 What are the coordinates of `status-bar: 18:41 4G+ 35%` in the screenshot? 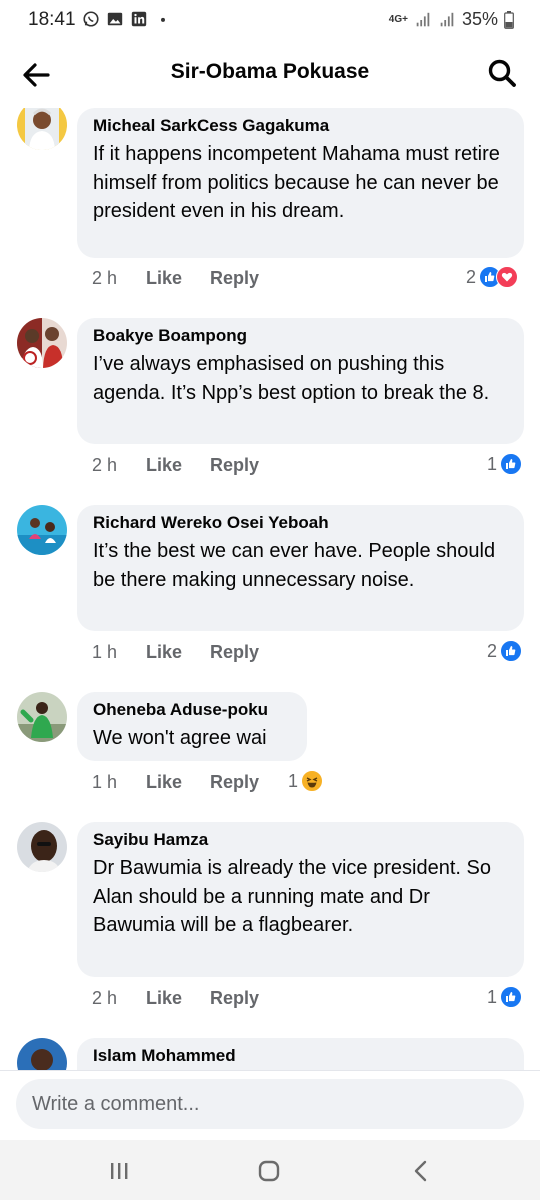 It's located at (270, 20).